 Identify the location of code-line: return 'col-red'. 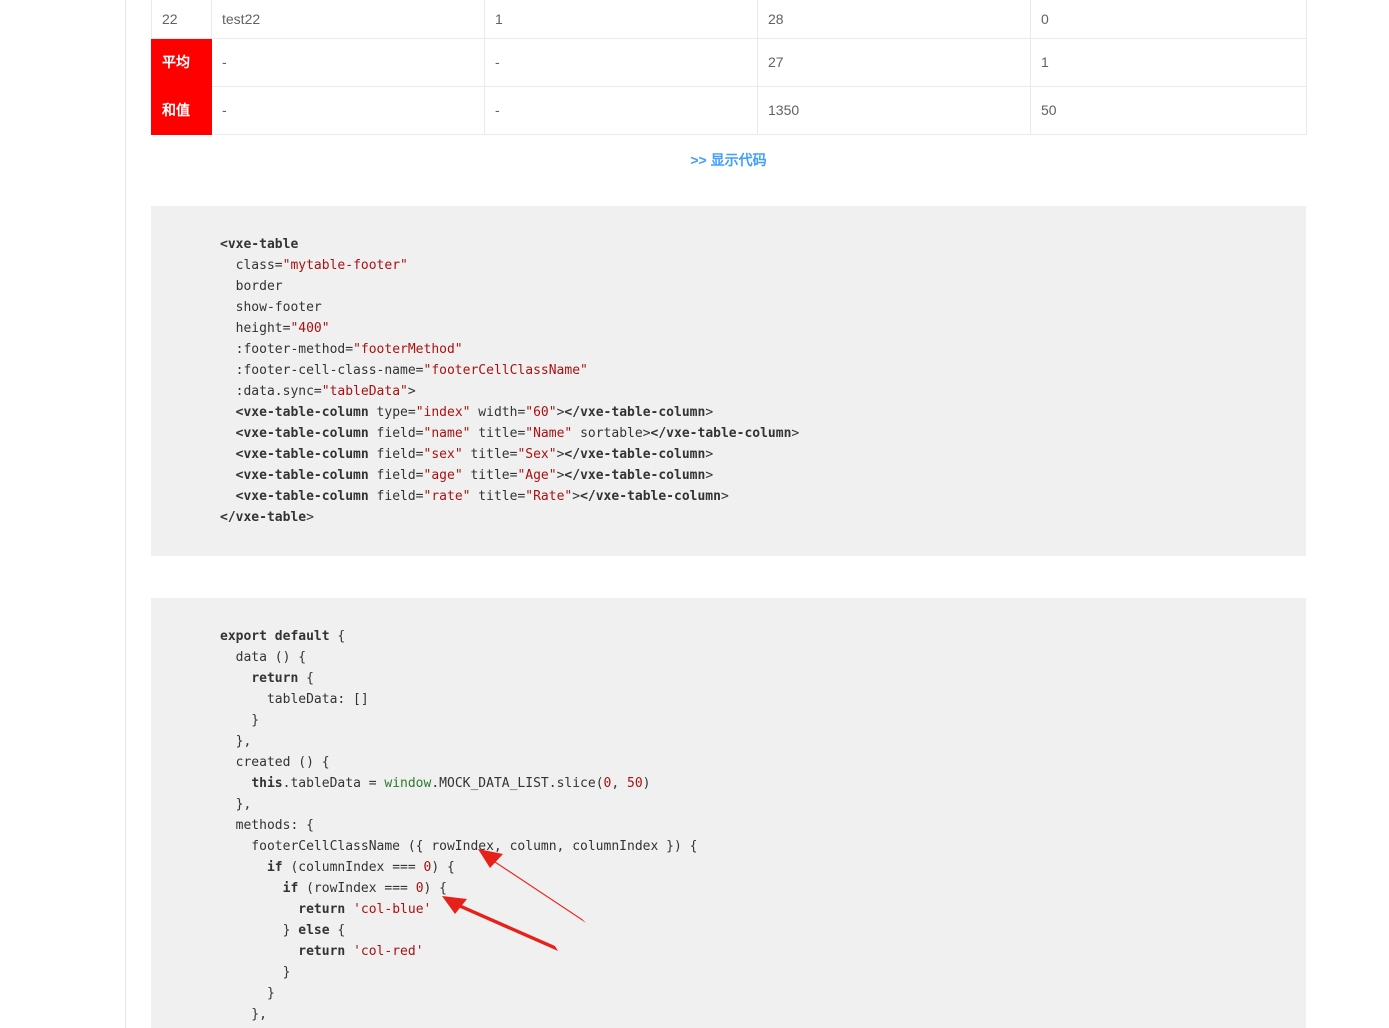
(361, 951).